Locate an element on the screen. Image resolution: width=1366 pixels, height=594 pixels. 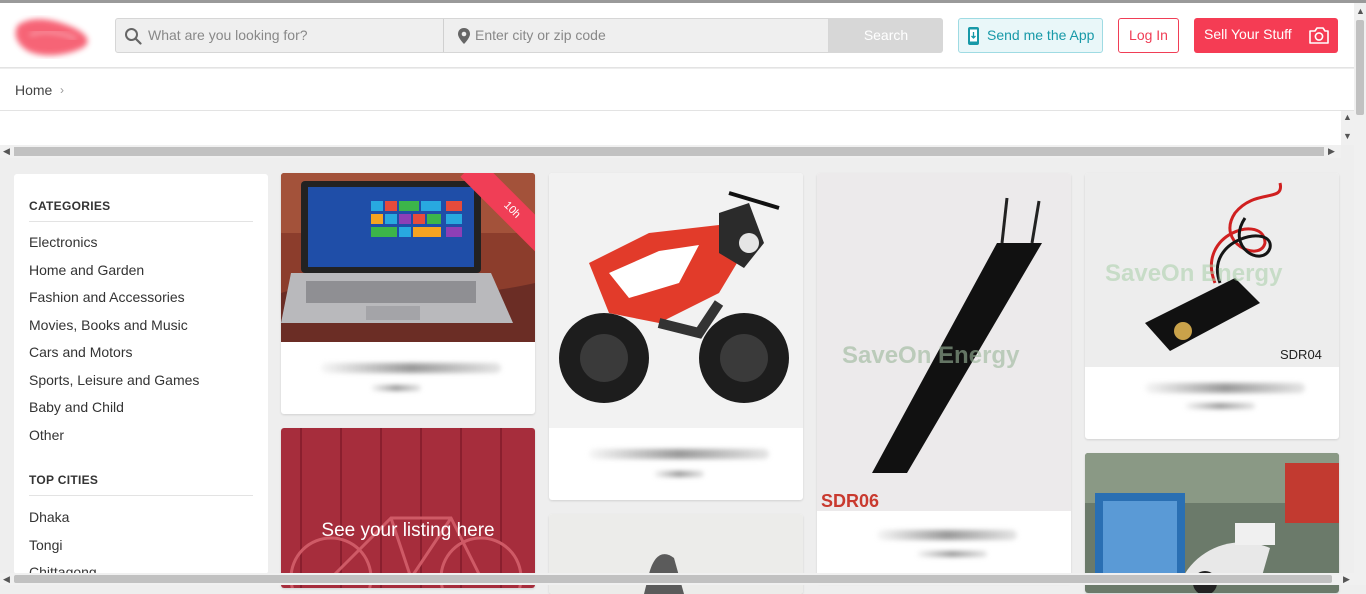
banner-scroll-thumb is located at coordinates (669, 151).